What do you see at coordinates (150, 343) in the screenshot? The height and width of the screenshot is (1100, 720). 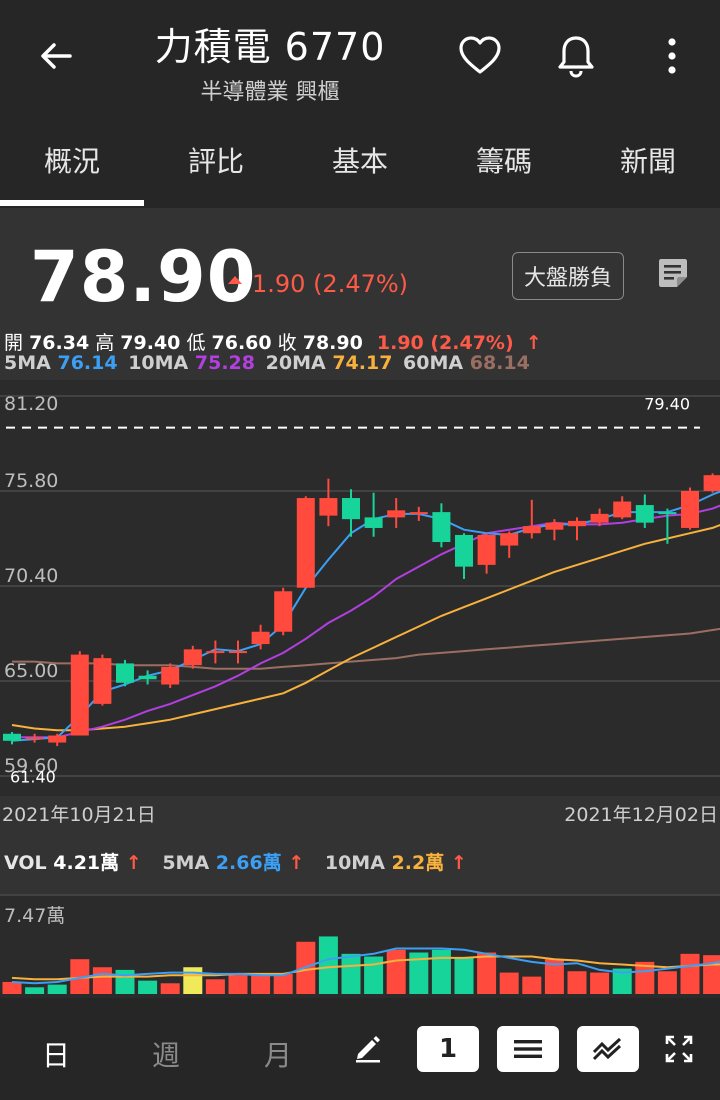 I see `high-value: 79.40` at bounding box center [150, 343].